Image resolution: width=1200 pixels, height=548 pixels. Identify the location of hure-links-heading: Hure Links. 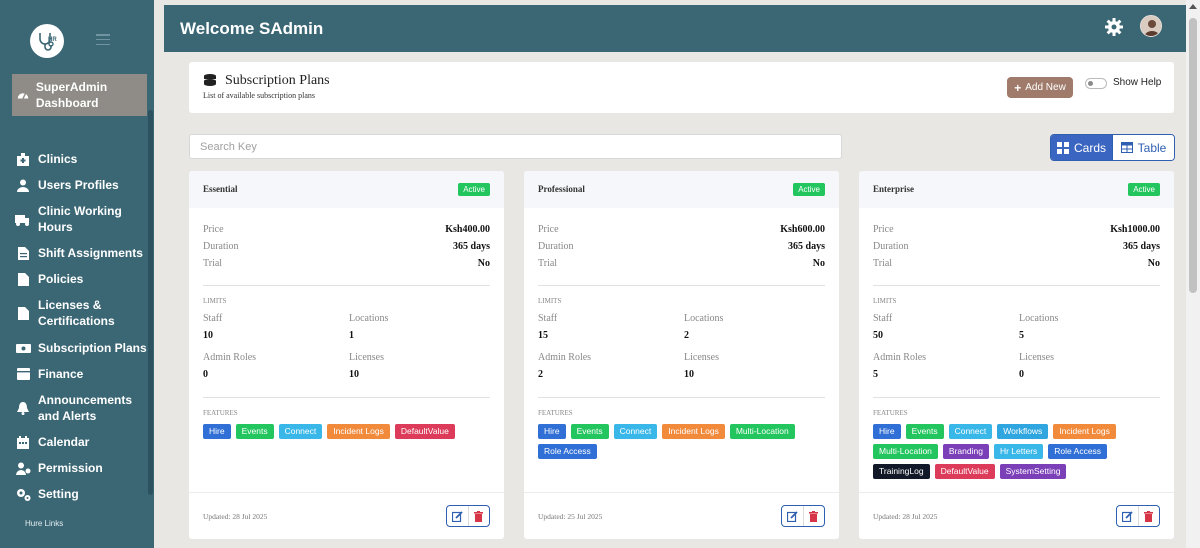
(44, 523).